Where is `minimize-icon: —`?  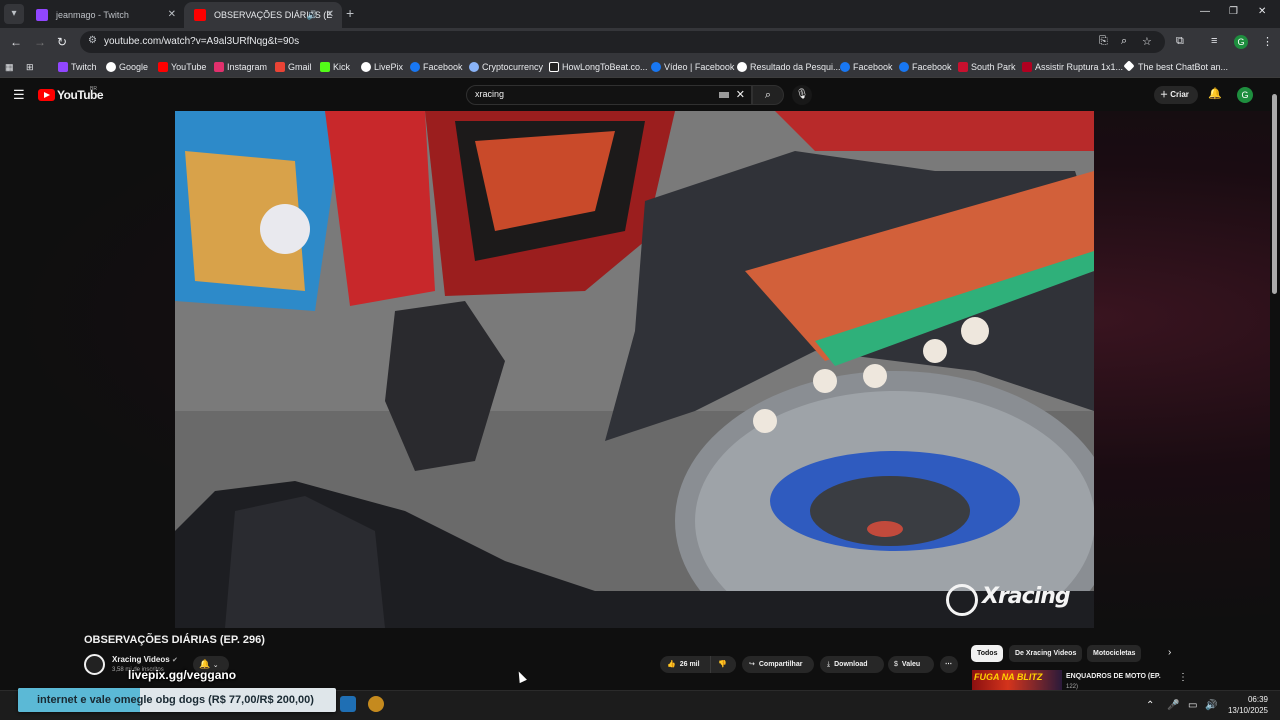
minimize-icon: — is located at coordinates (1205, 11).